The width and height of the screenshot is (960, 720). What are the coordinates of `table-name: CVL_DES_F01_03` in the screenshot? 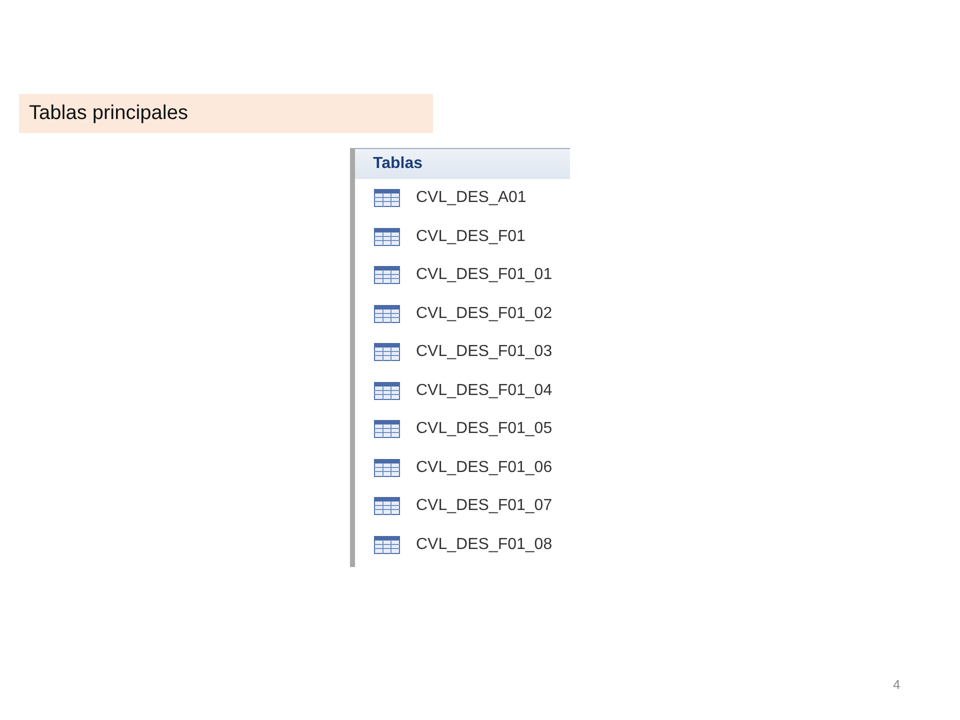 It's located at (484, 352).